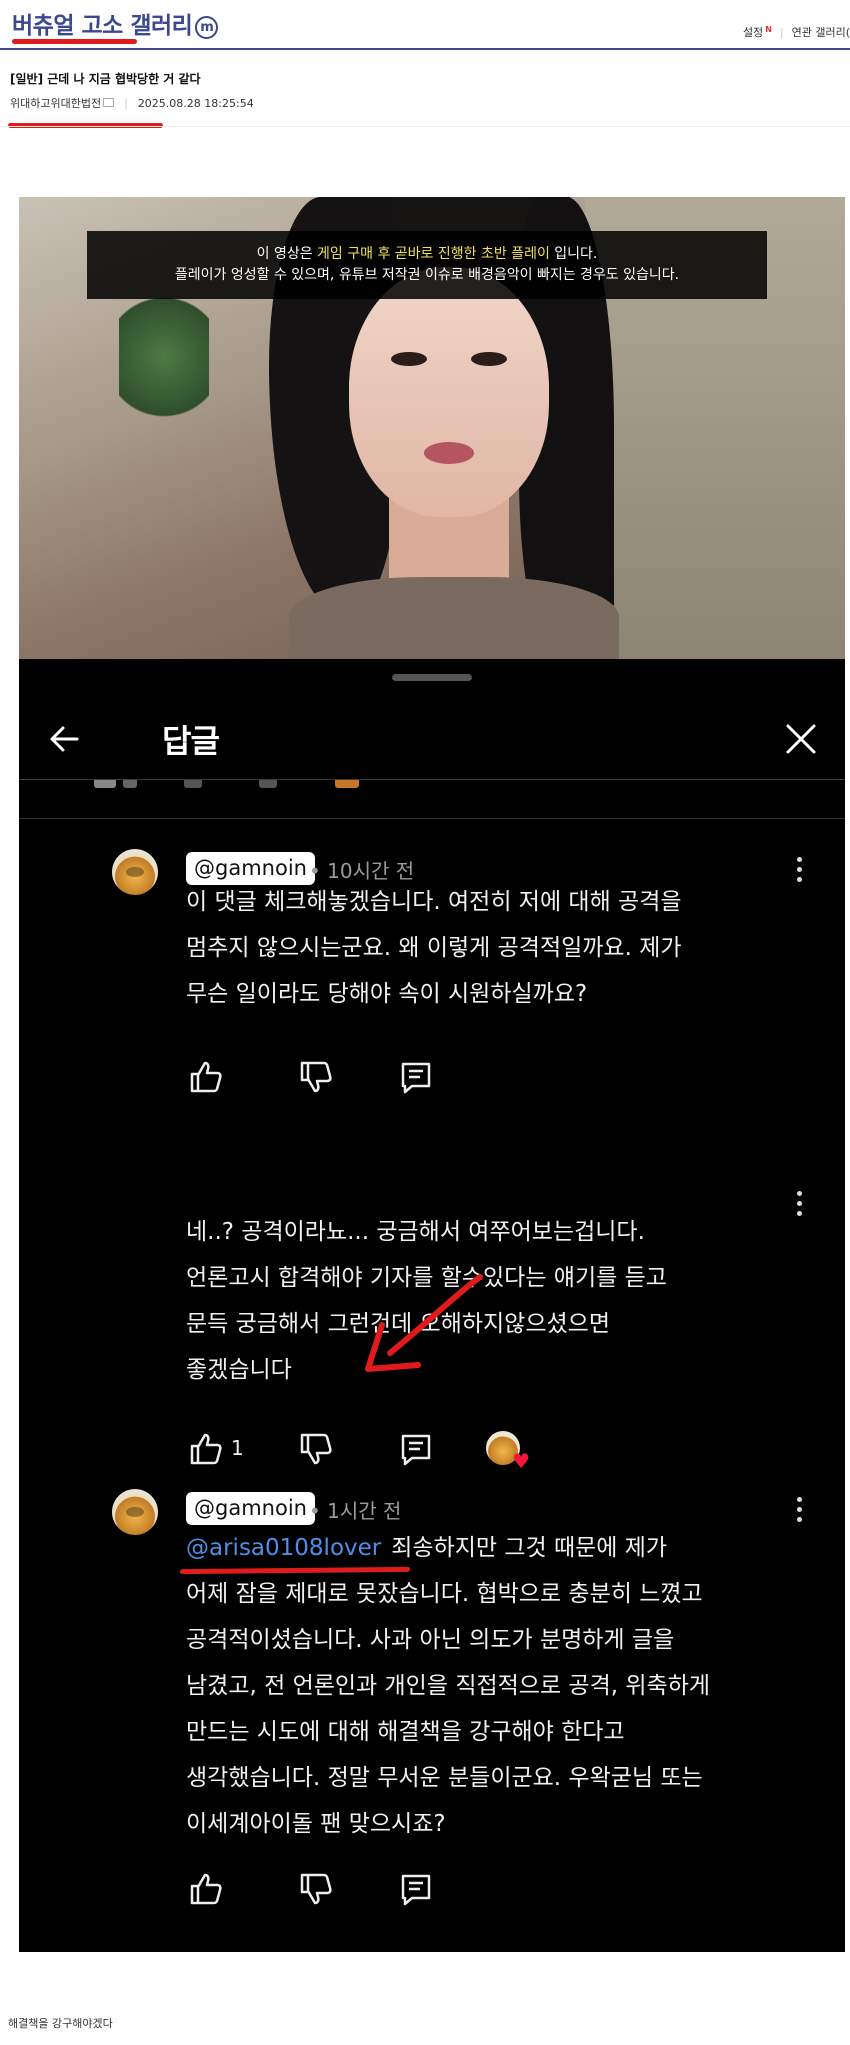 The width and height of the screenshot is (850, 2045). What do you see at coordinates (409, 359) in the screenshot?
I see `eye-left` at bounding box center [409, 359].